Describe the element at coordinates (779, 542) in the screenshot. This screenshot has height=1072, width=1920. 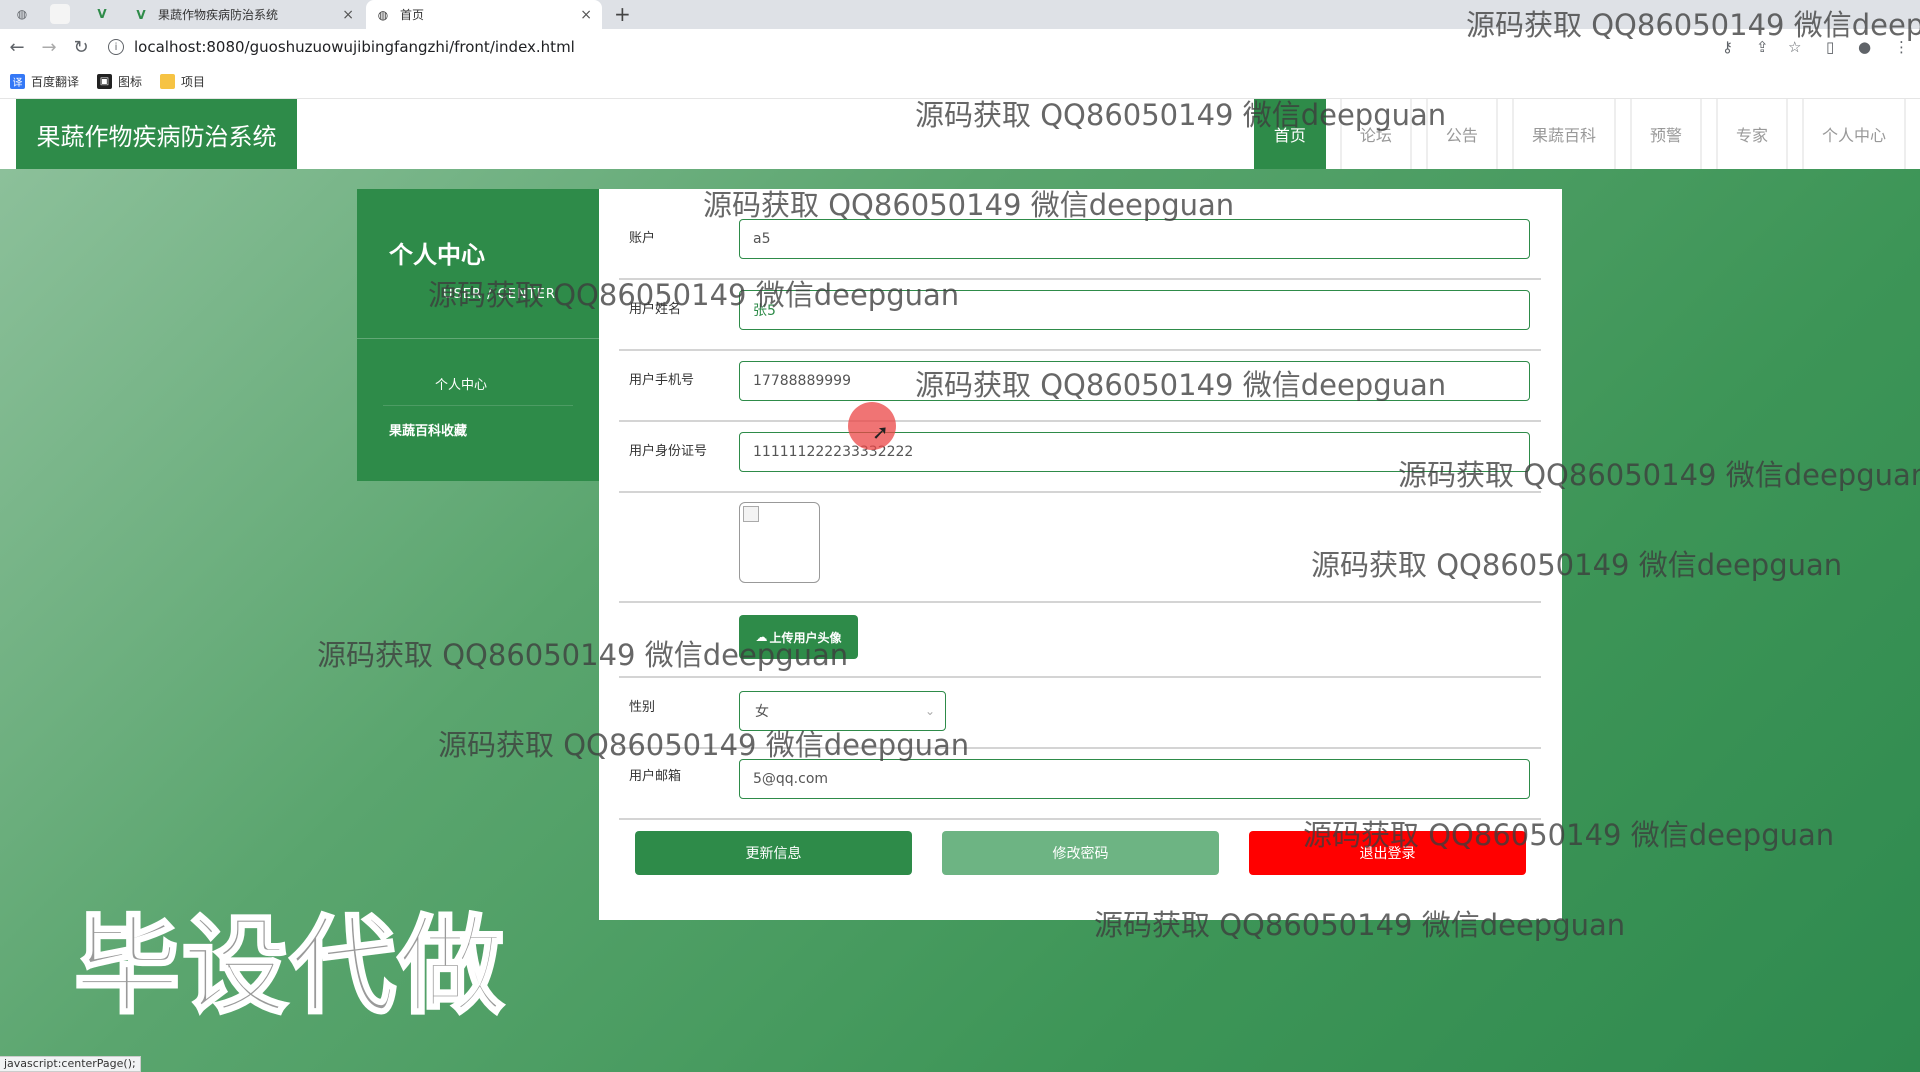
I see `avatar-image` at that location.